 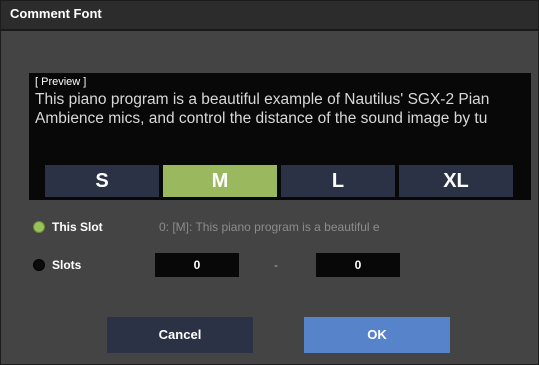 What do you see at coordinates (220, 181) in the screenshot?
I see `size-m-button: M` at bounding box center [220, 181].